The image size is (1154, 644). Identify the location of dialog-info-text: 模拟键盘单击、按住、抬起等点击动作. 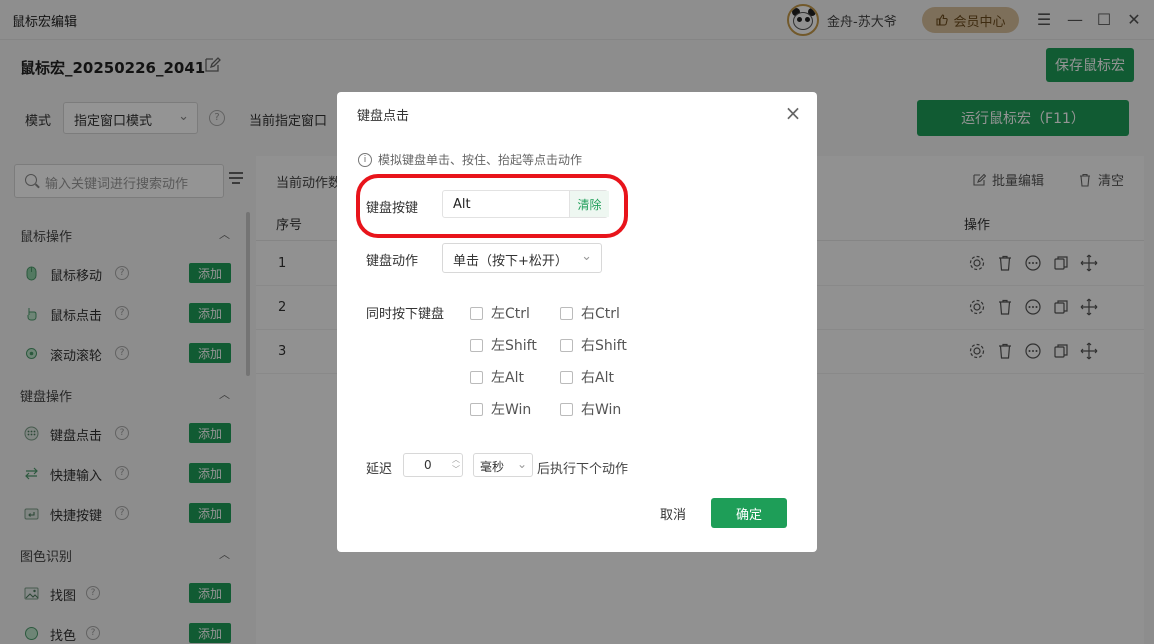
(480, 160).